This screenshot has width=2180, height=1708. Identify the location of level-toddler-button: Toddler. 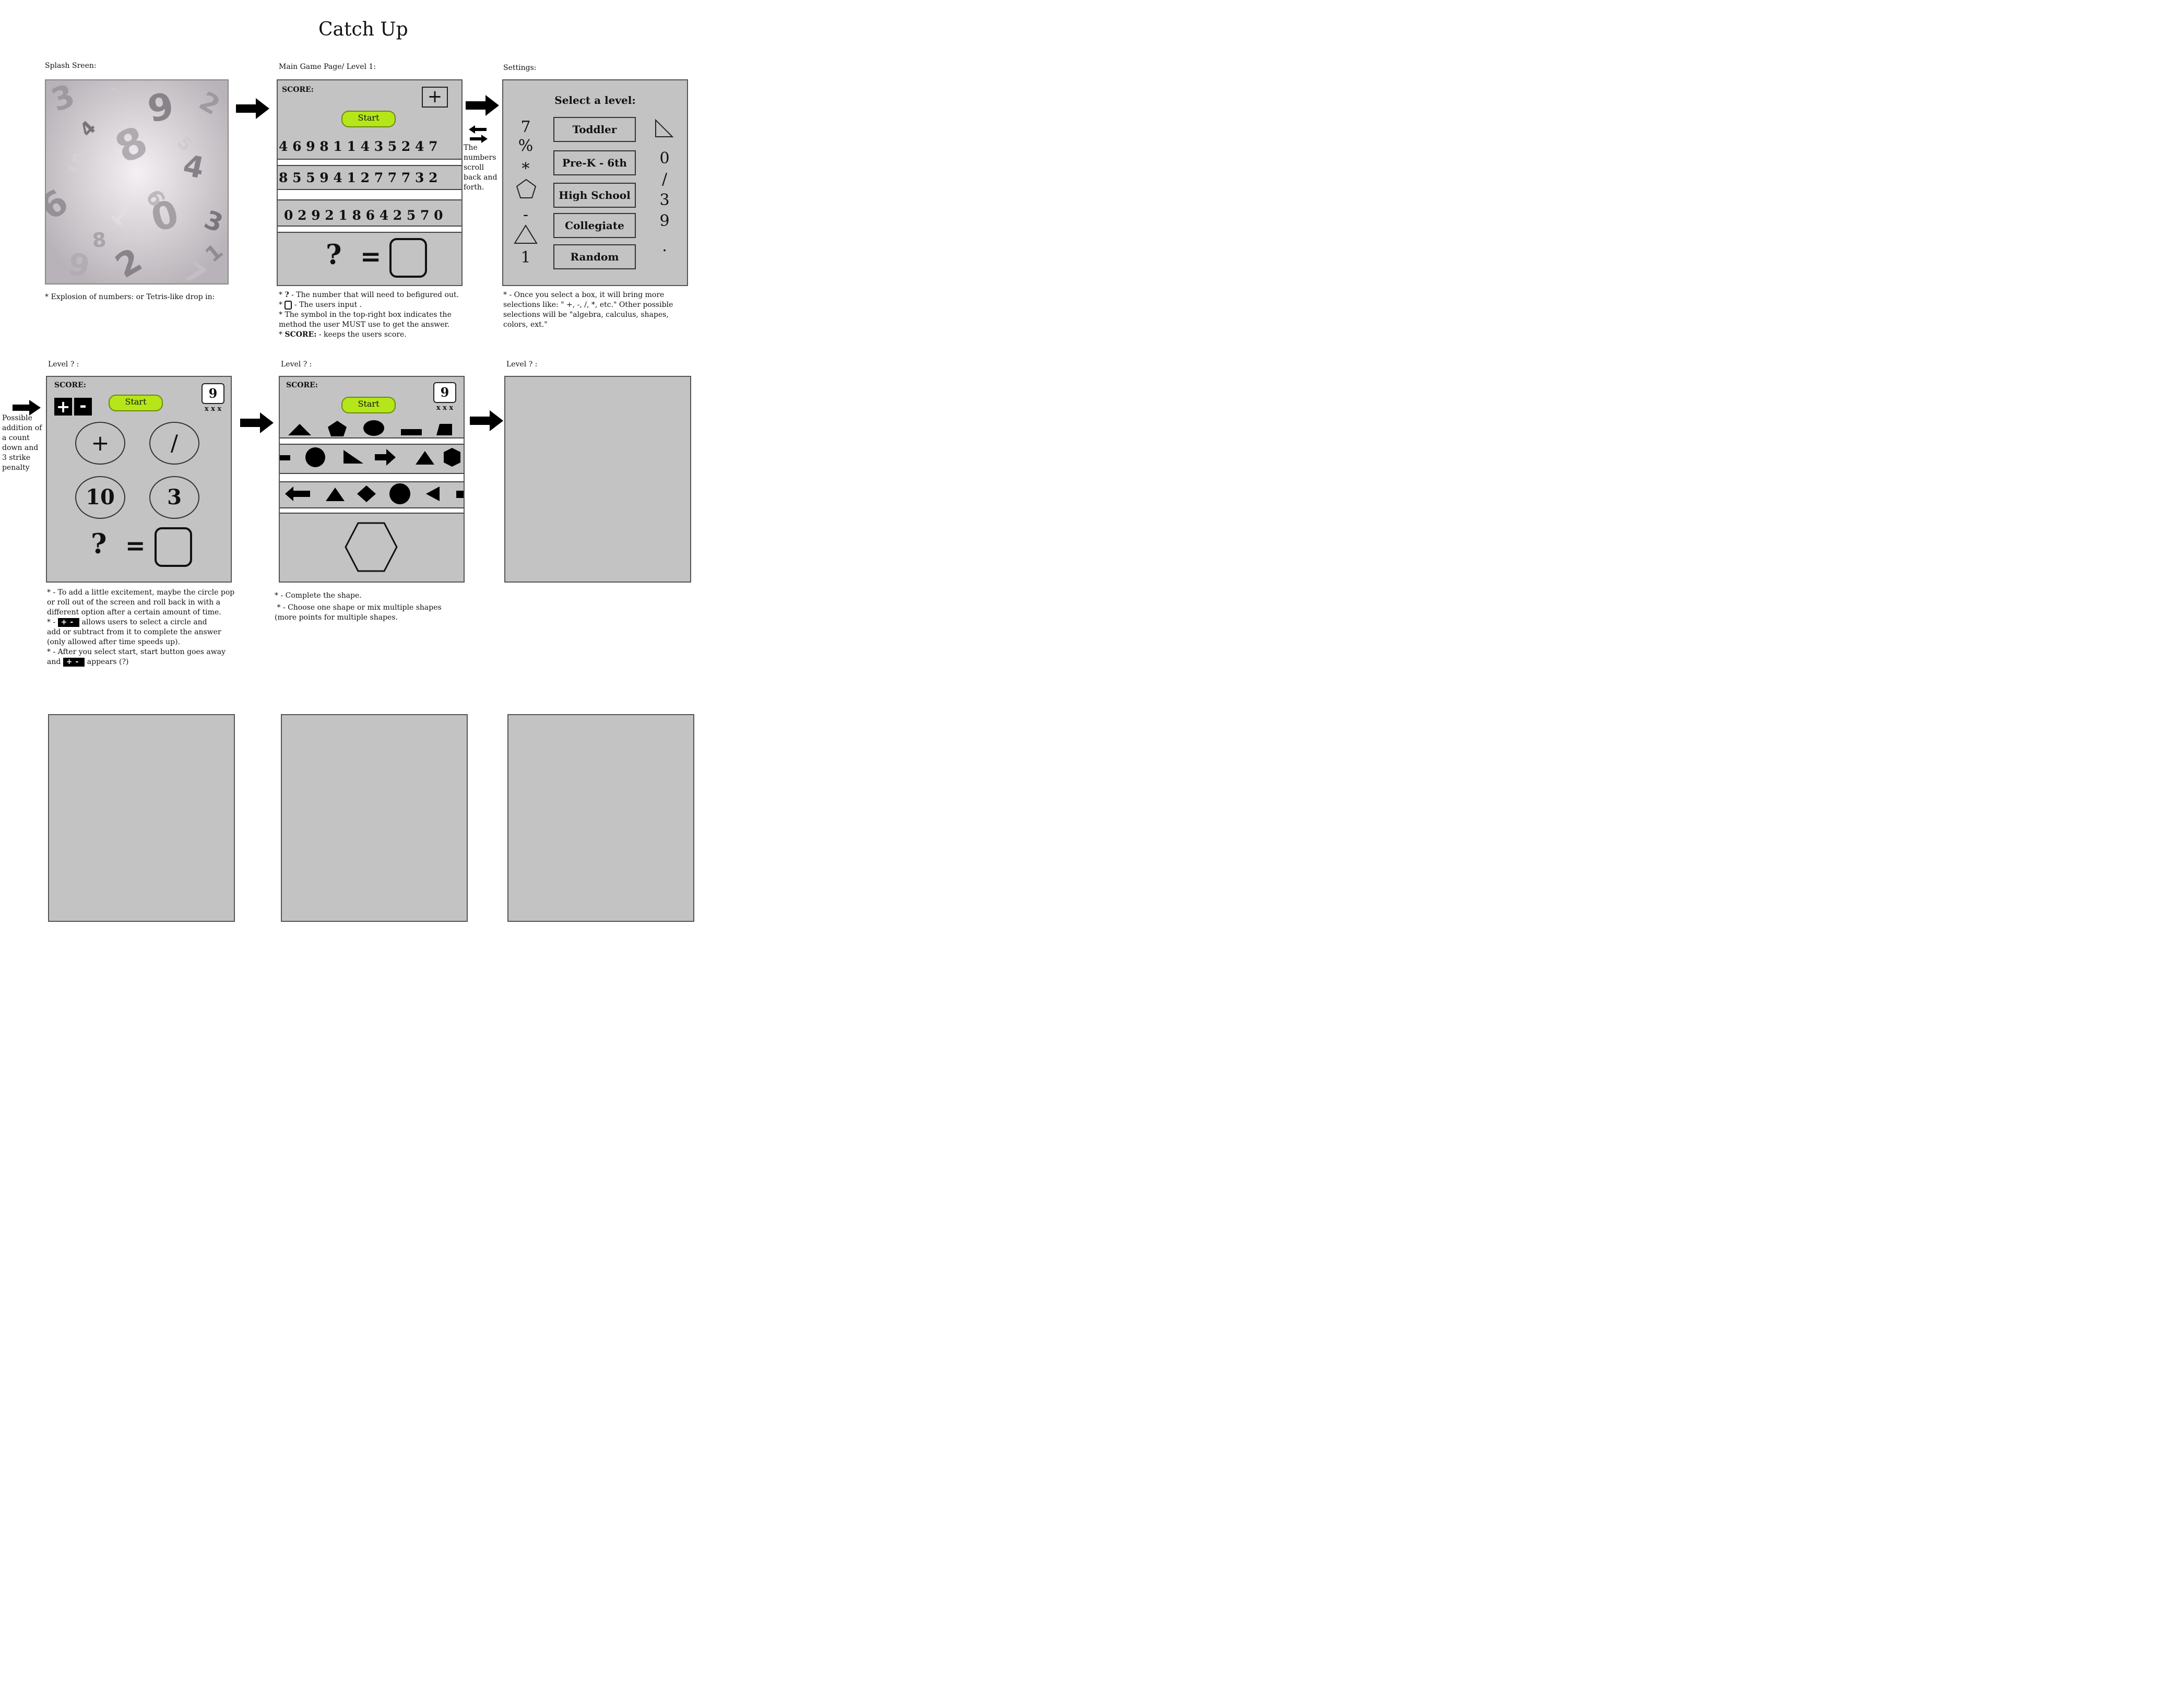
(594, 129).